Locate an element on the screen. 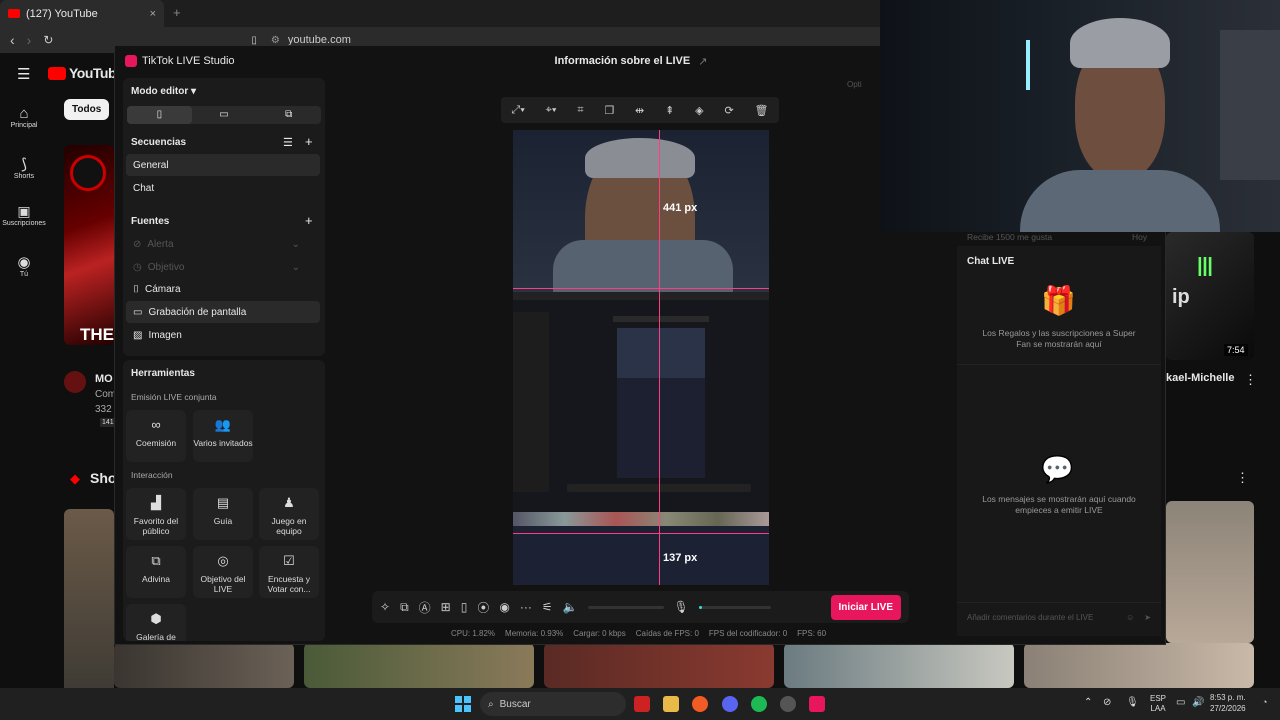 The height and width of the screenshot is (720, 1280). comment-input: Añadir comentarios durante el LIVE ☺ ➤ is located at coordinates (1059, 617).